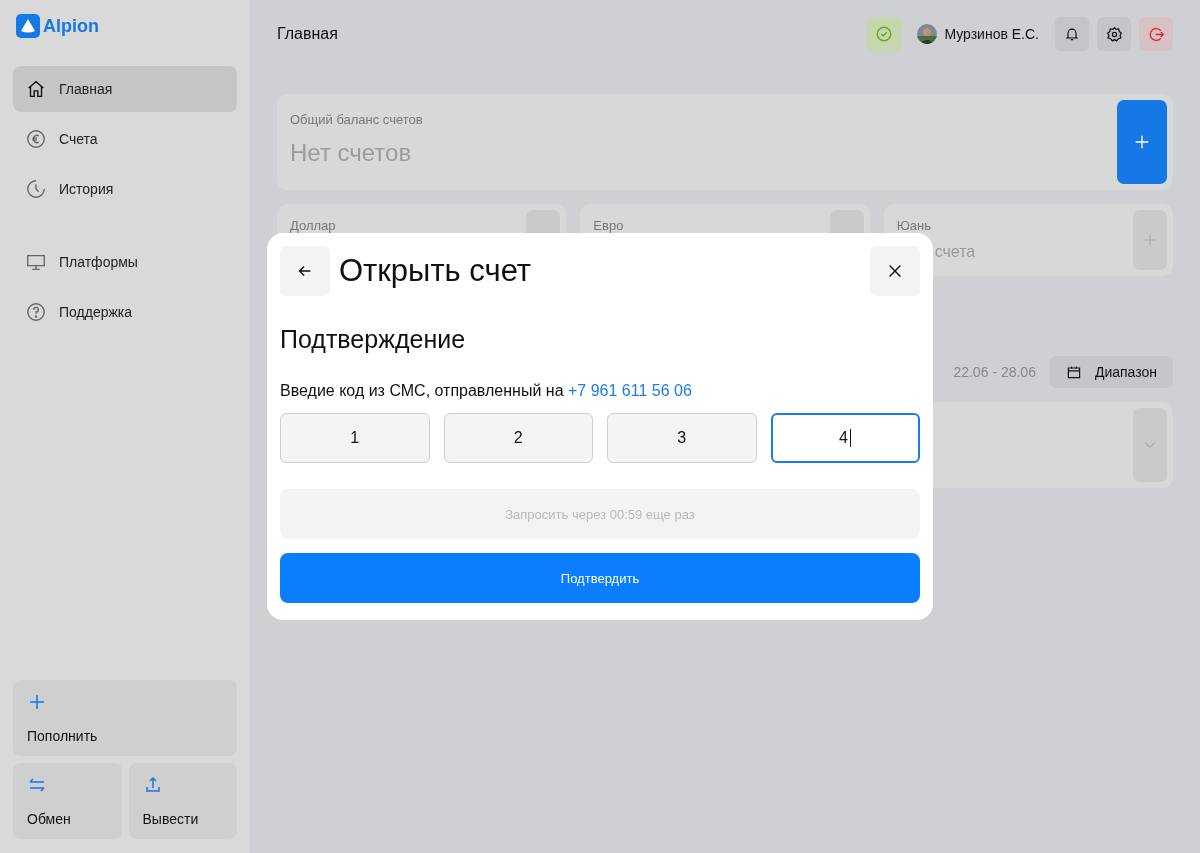  Describe the element at coordinates (914, 225) in the screenshot. I see `currency-label: Юань` at that location.